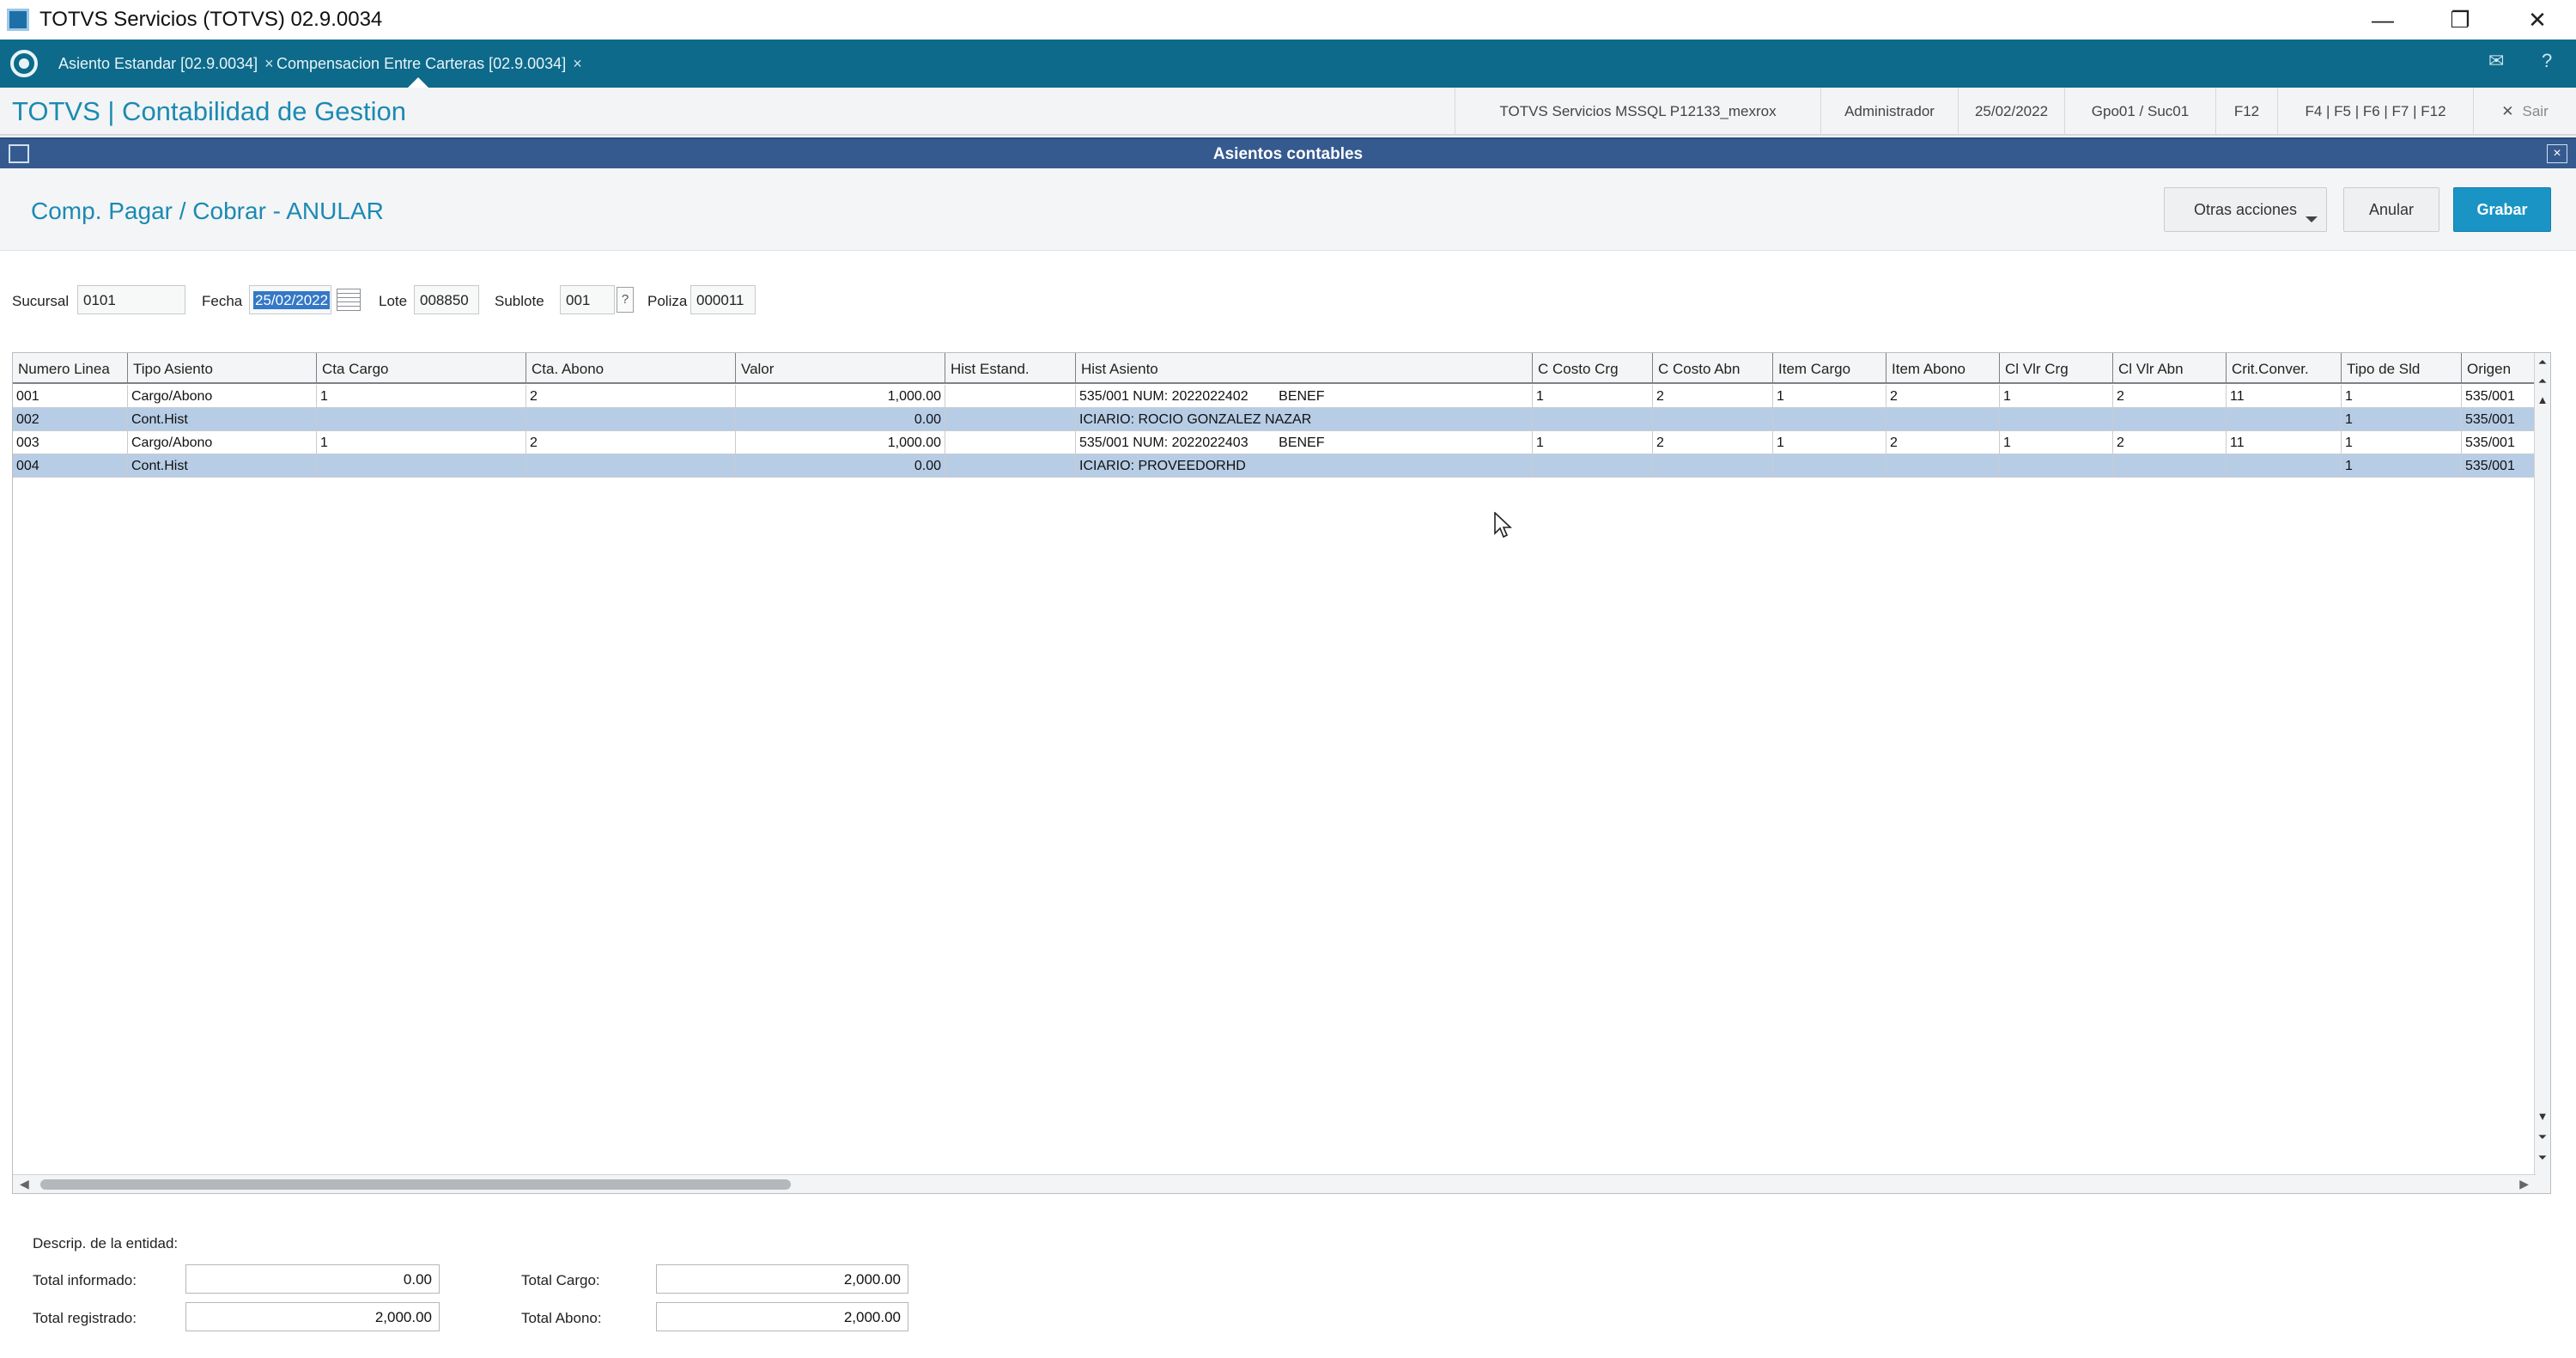 This screenshot has width=2576, height=1358. I want to click on poliza-field: 000011, so click(723, 299).